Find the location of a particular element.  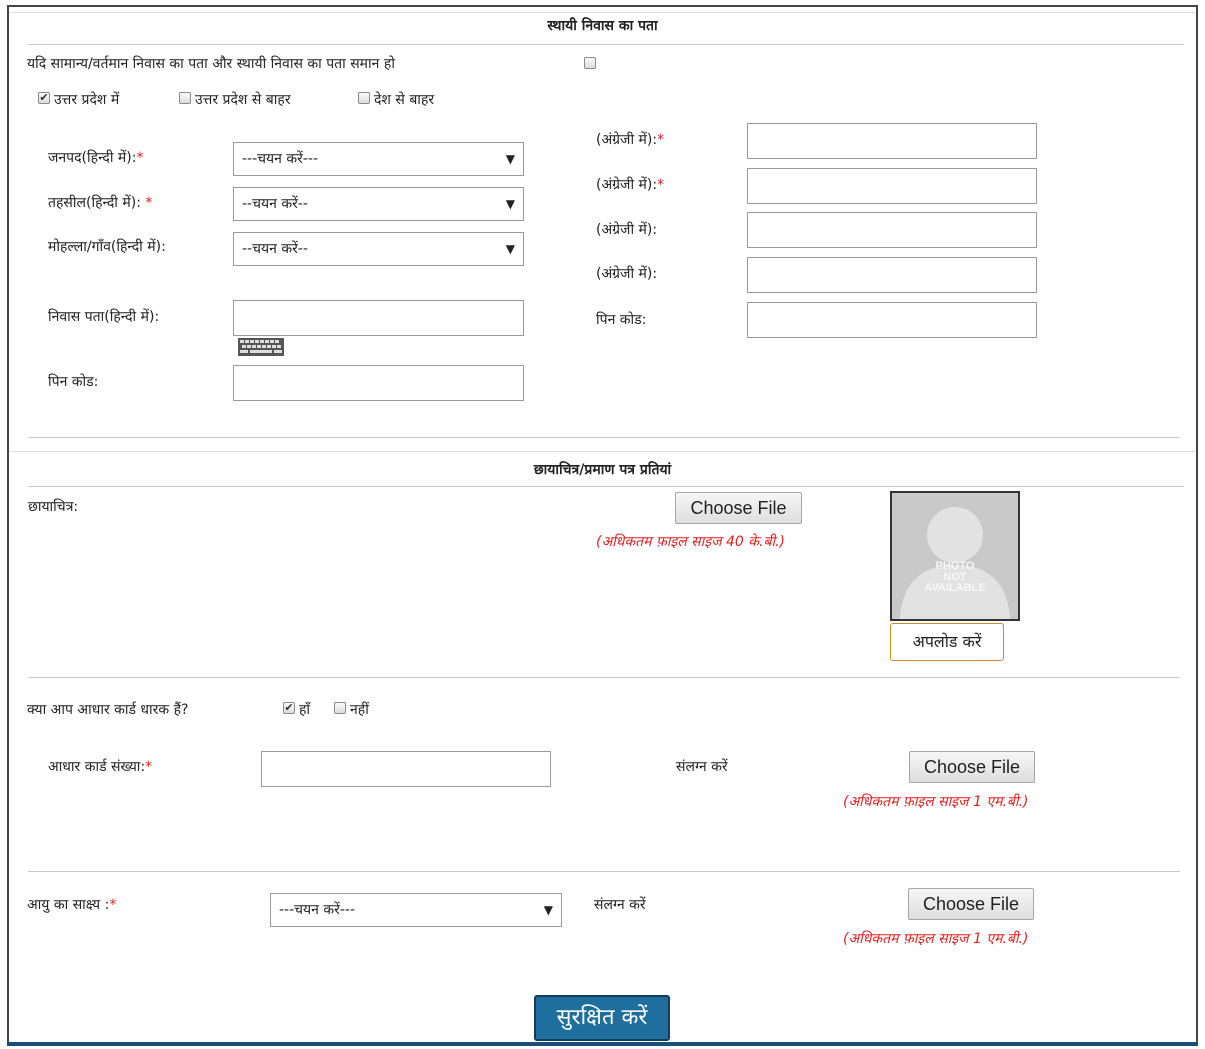

district-select: ---चयन करें--- ▼ is located at coordinates (378, 159).